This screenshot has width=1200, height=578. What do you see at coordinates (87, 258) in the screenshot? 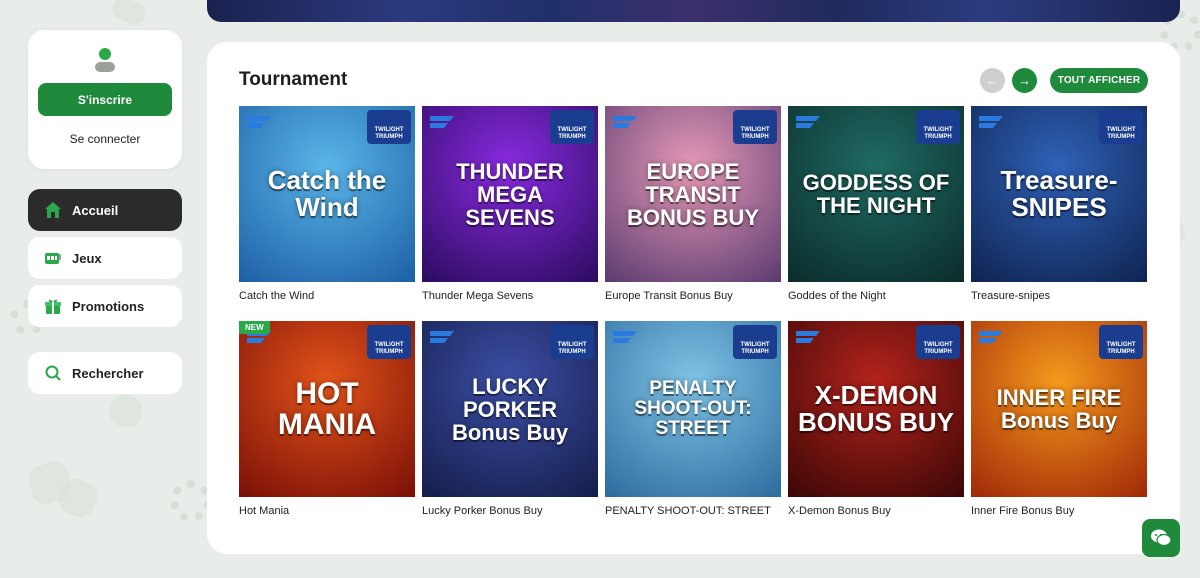
I see `nav-item-label: Jeux` at bounding box center [87, 258].